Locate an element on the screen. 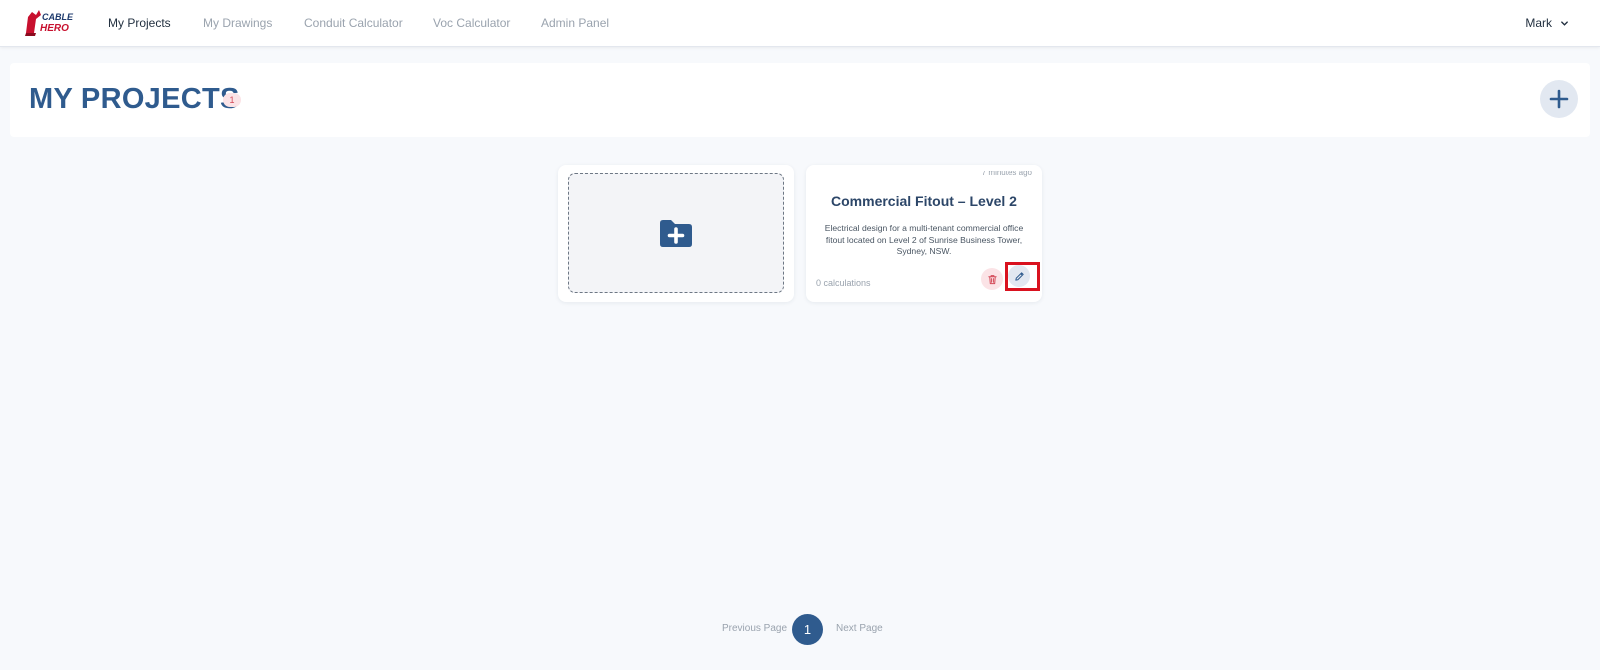  plus-icon is located at coordinates (1559, 99).